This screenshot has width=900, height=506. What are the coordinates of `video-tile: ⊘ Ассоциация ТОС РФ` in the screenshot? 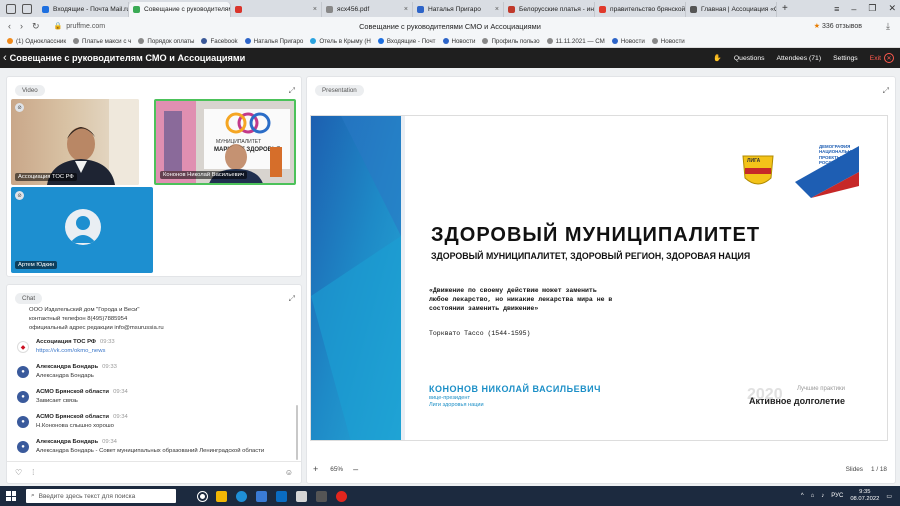 It's located at (75, 142).